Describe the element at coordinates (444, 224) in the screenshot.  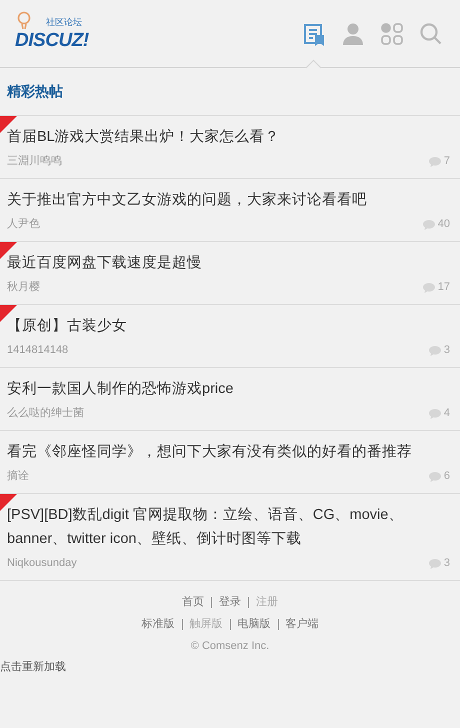
I see `reply-count: 40` at that location.